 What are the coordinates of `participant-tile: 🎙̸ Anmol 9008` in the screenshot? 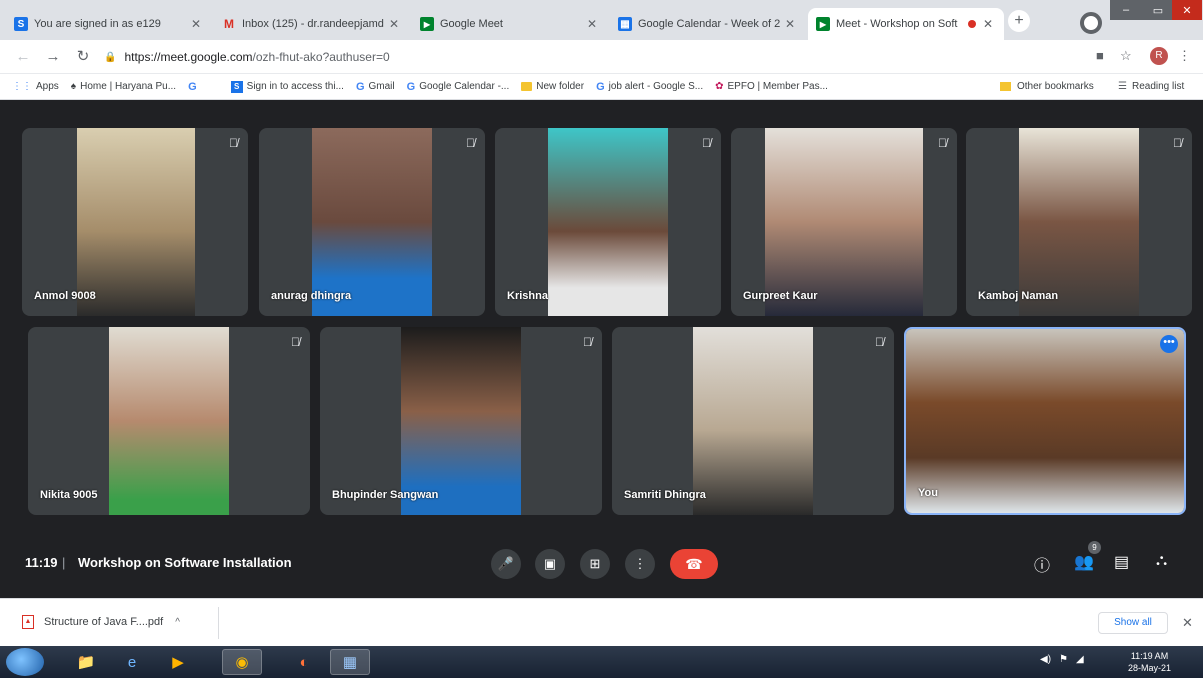 It's located at (135, 222).